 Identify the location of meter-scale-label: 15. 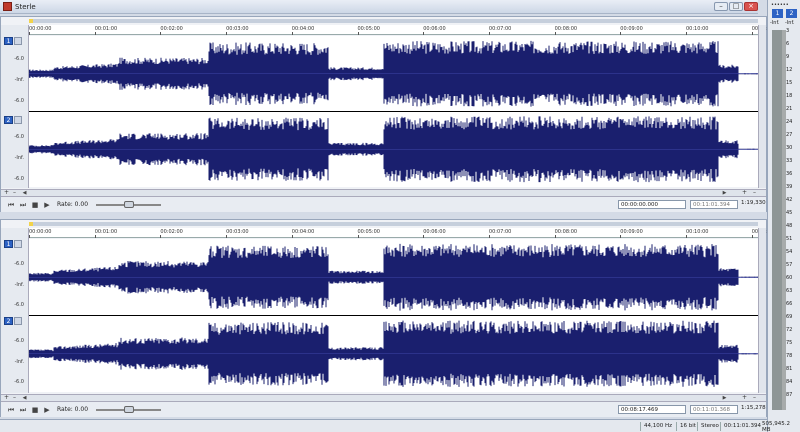
(789, 83).